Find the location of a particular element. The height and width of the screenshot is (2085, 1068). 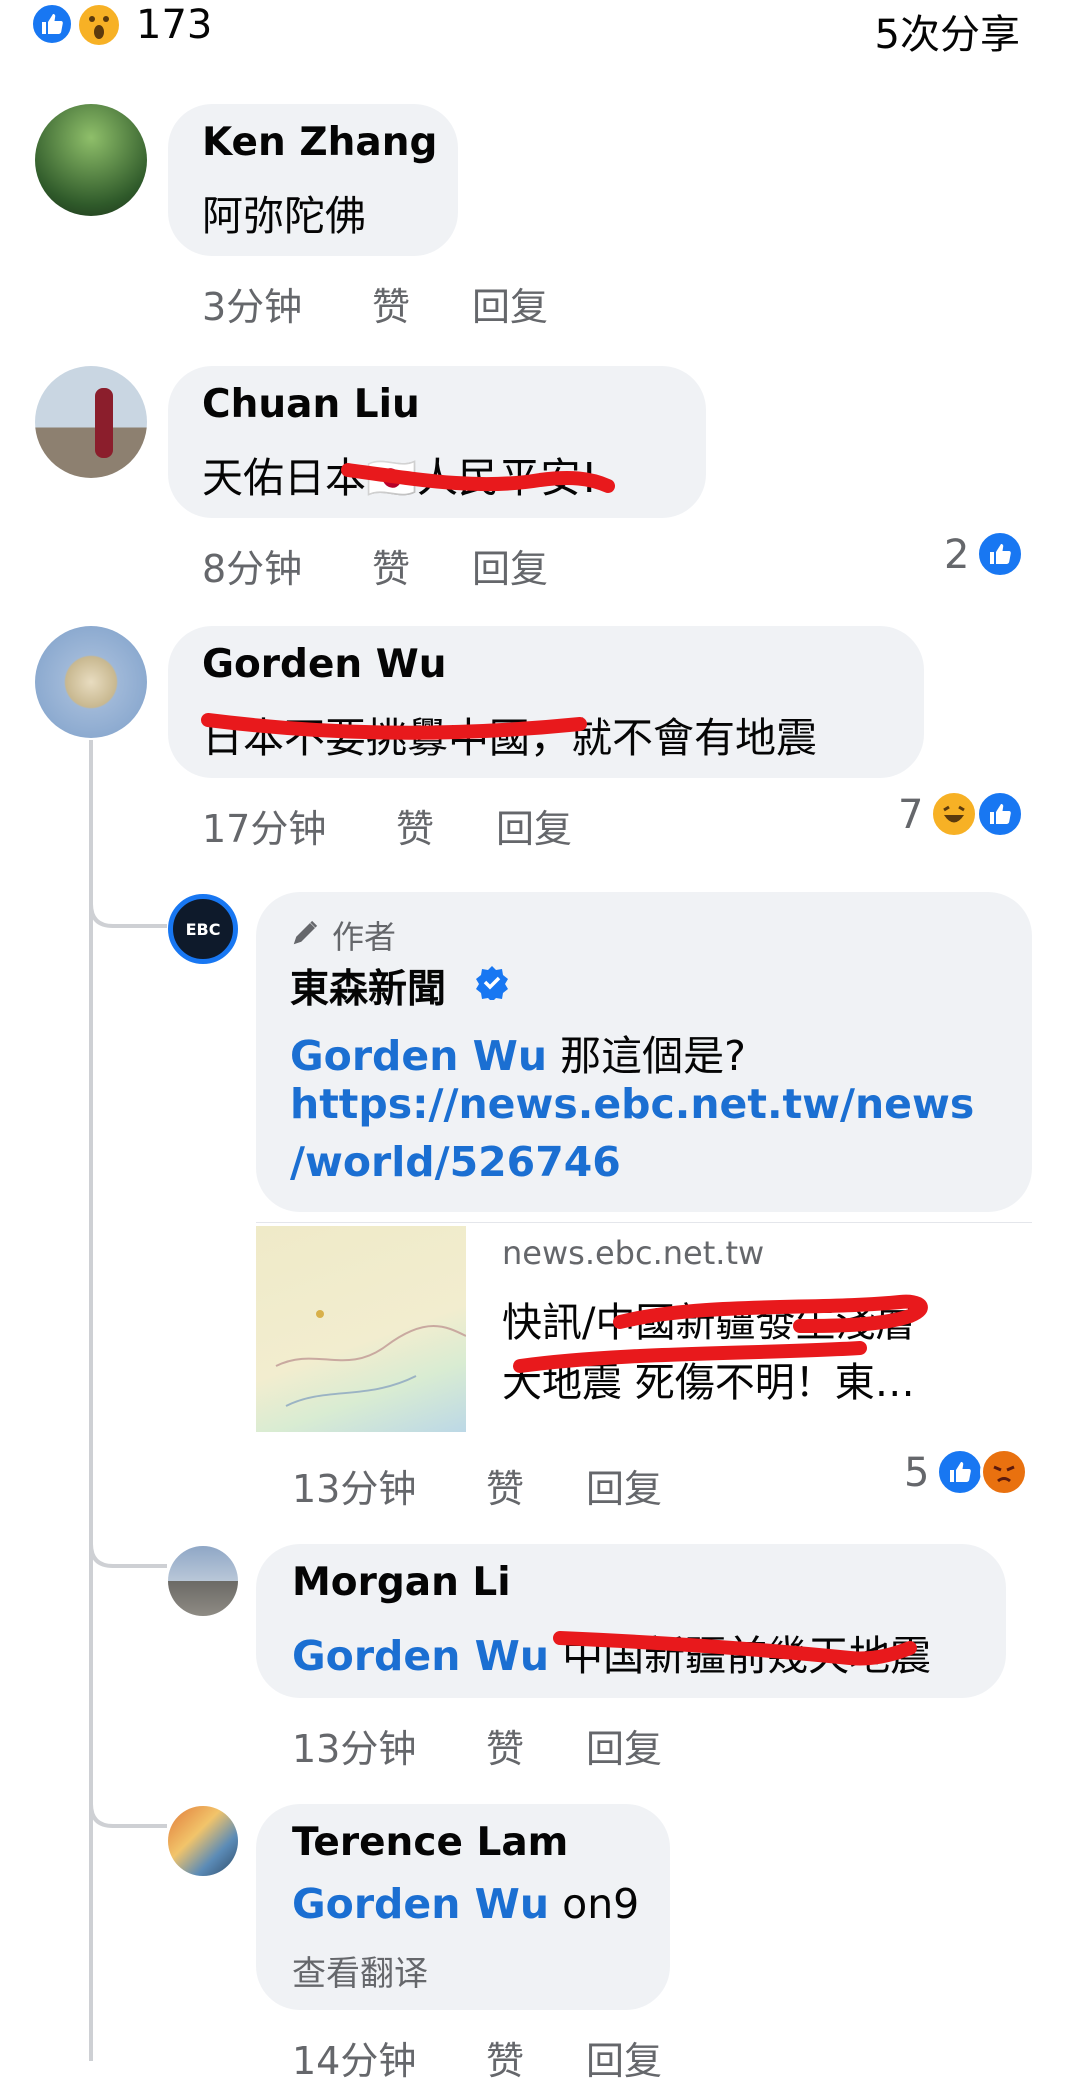

url-link: /world/526746 is located at coordinates (455, 1162).